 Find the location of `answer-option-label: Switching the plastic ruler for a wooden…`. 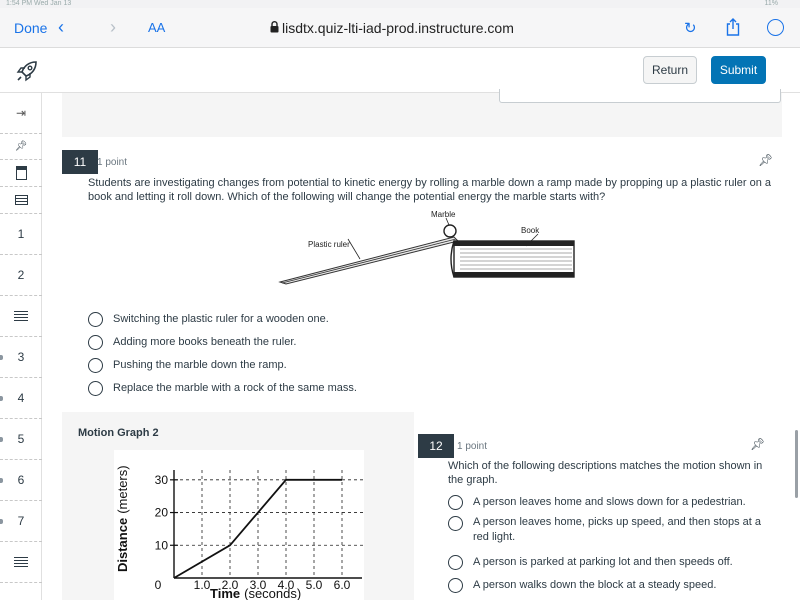

answer-option-label: Switching the plastic ruler for a wooden… is located at coordinates (221, 319).